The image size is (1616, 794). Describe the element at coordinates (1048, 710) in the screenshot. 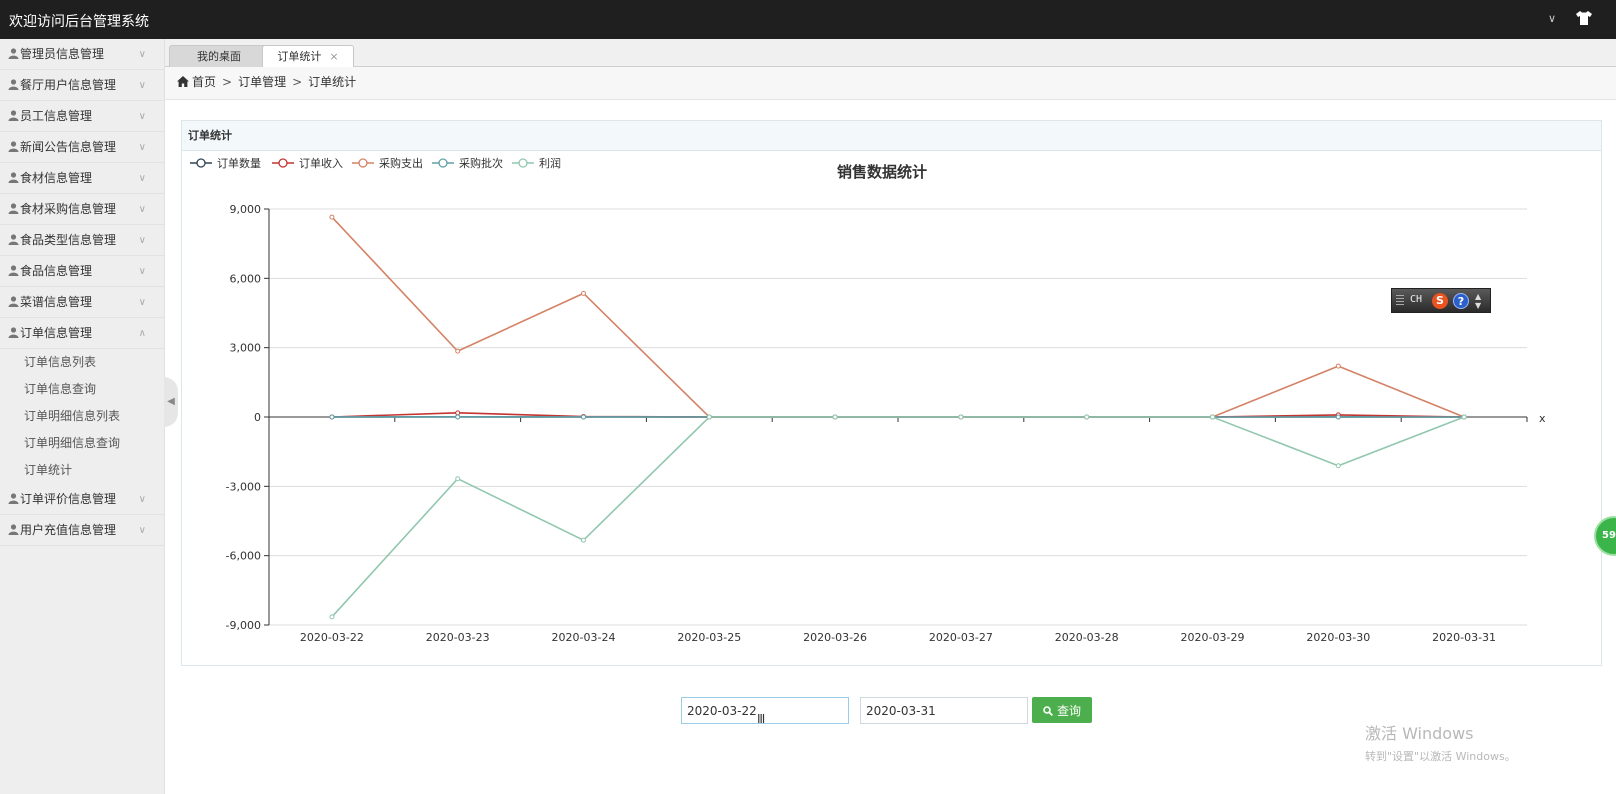

I see `search-icon` at that location.